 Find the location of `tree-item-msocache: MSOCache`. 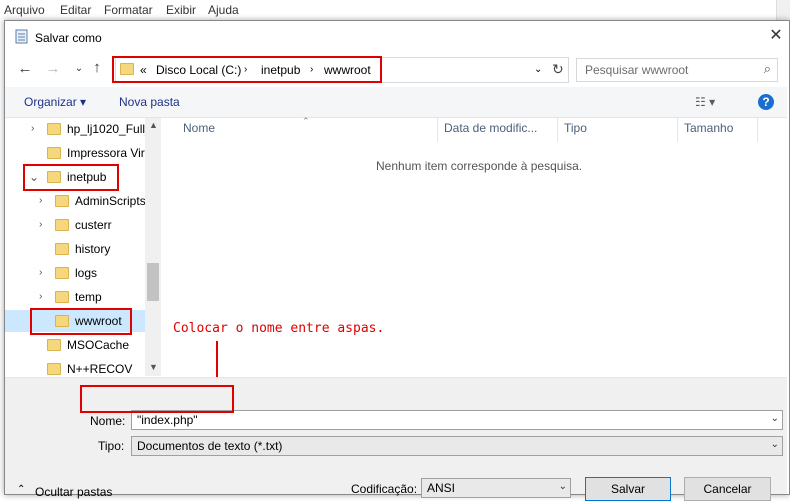

tree-item-msocache: MSOCache is located at coordinates (75, 345).